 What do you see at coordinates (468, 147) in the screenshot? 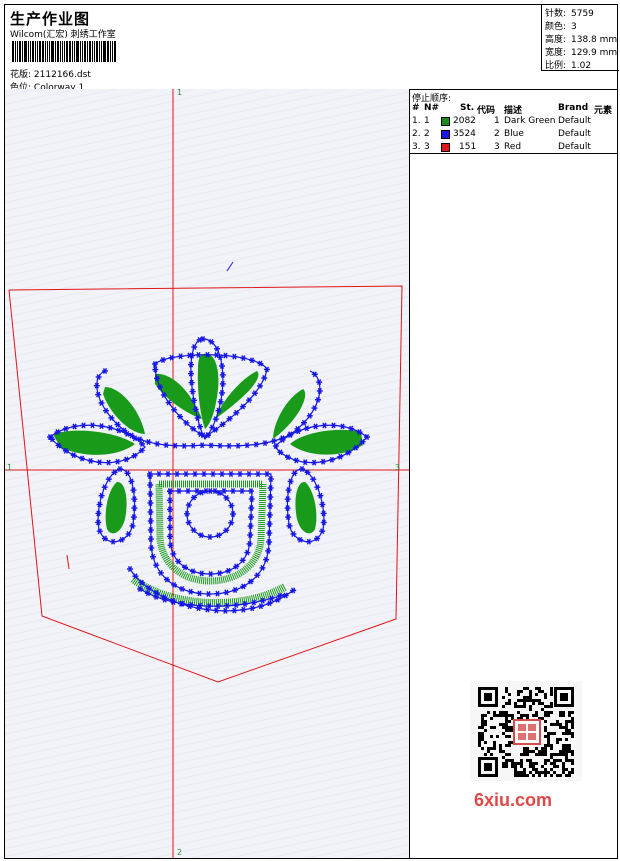
I see `row-stitches: 151` at bounding box center [468, 147].